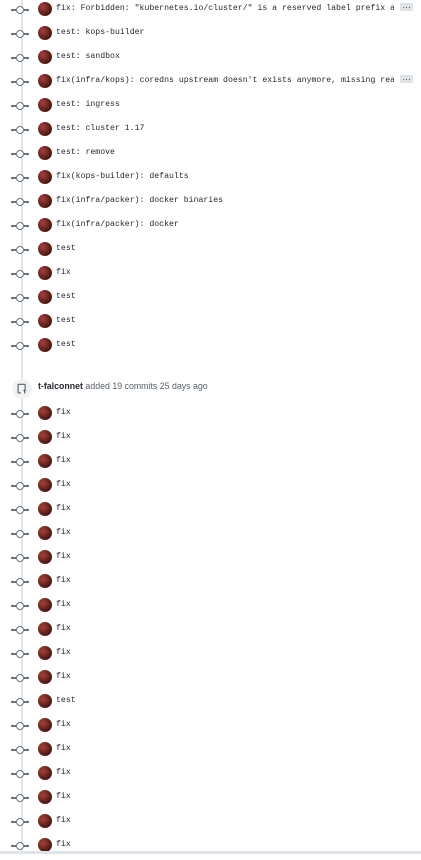 The width and height of the screenshot is (421, 860). What do you see at coordinates (210, 156) in the screenshot?
I see `commit-row: test: remove` at bounding box center [210, 156].